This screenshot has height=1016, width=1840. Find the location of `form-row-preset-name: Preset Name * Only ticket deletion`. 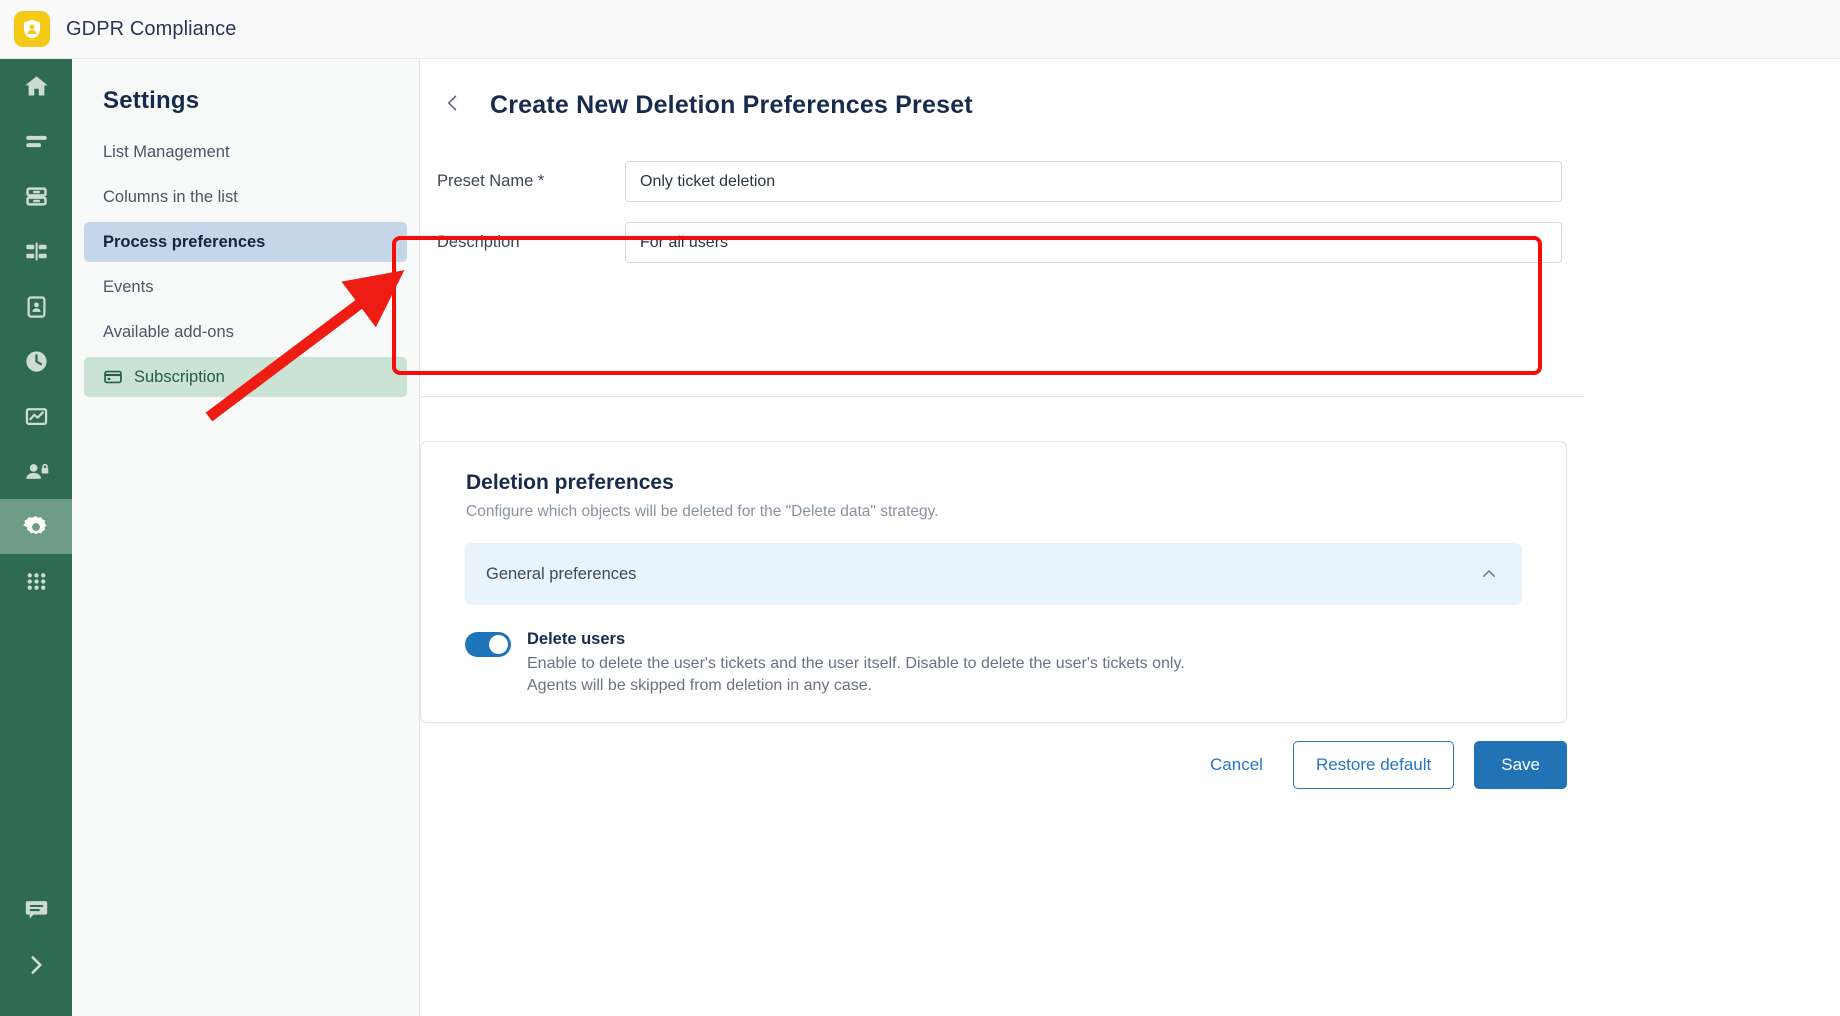

form-row-preset-name: Preset Name * Only ticket deletion is located at coordinates (997, 181).